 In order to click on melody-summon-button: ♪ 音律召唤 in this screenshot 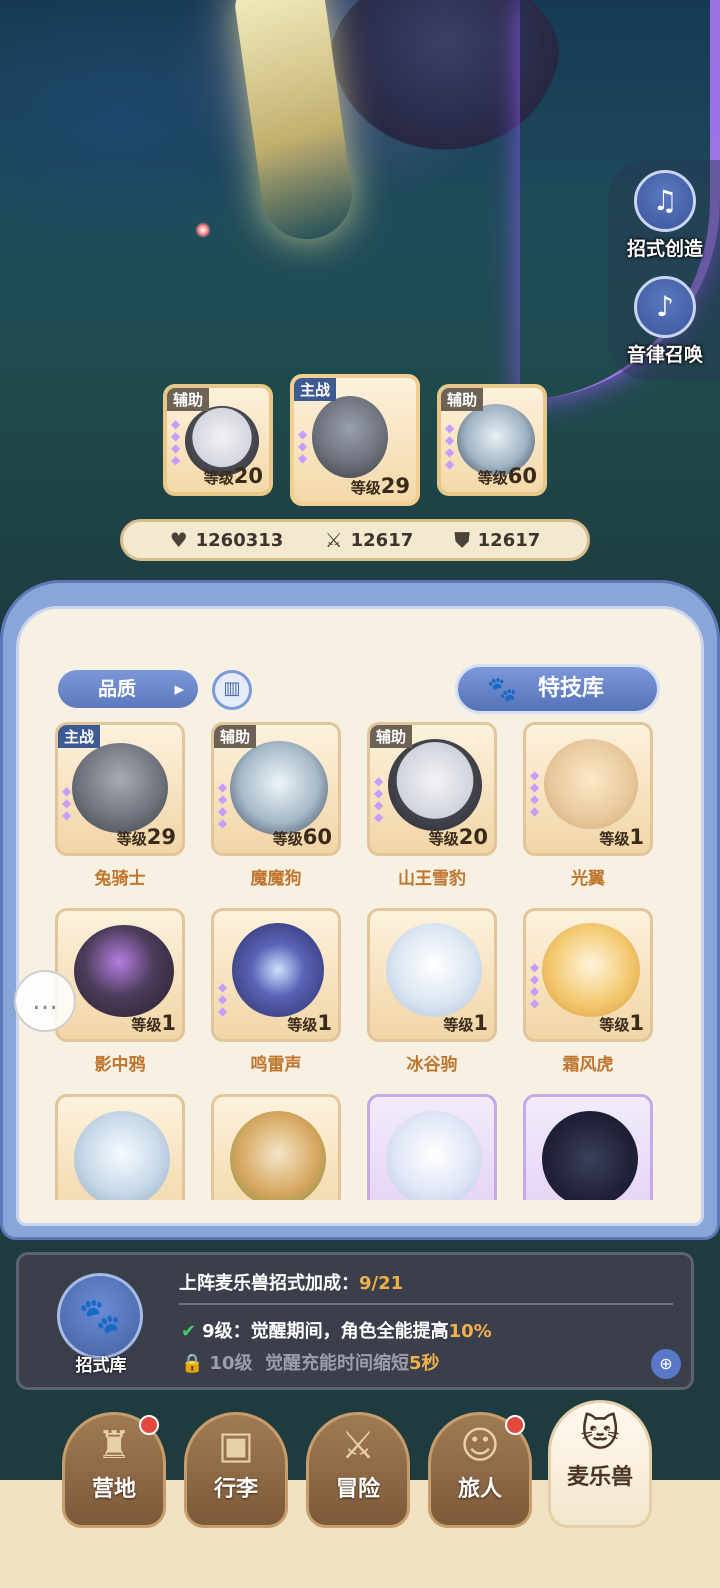, I will do `click(665, 321)`.